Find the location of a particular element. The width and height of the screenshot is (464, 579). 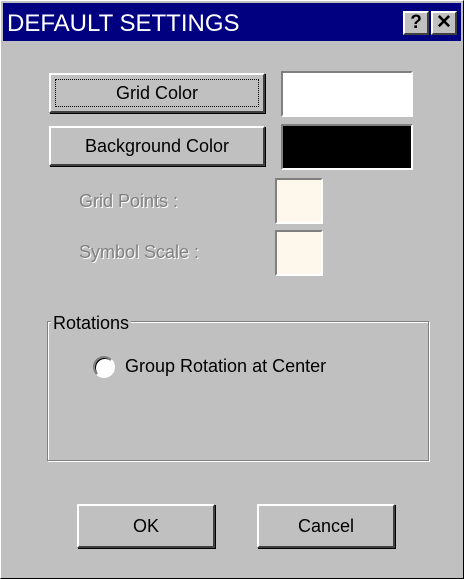

title-bar: DEFAULT SETTINGS ? ✕ is located at coordinates (232, 22).